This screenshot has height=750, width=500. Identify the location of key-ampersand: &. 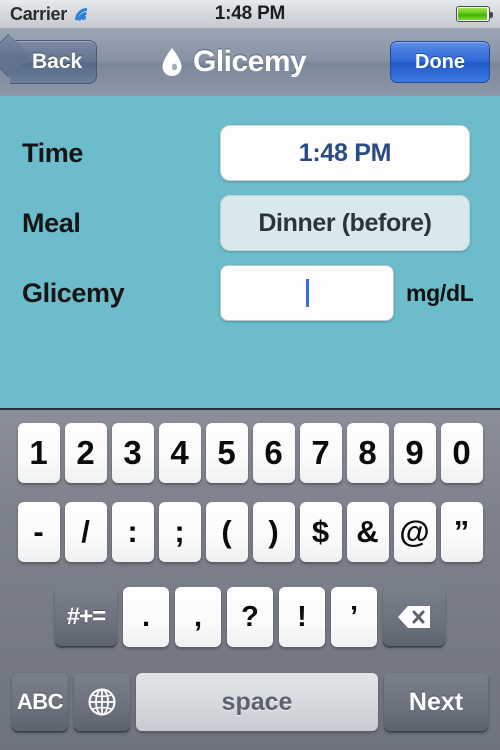
(367, 532).